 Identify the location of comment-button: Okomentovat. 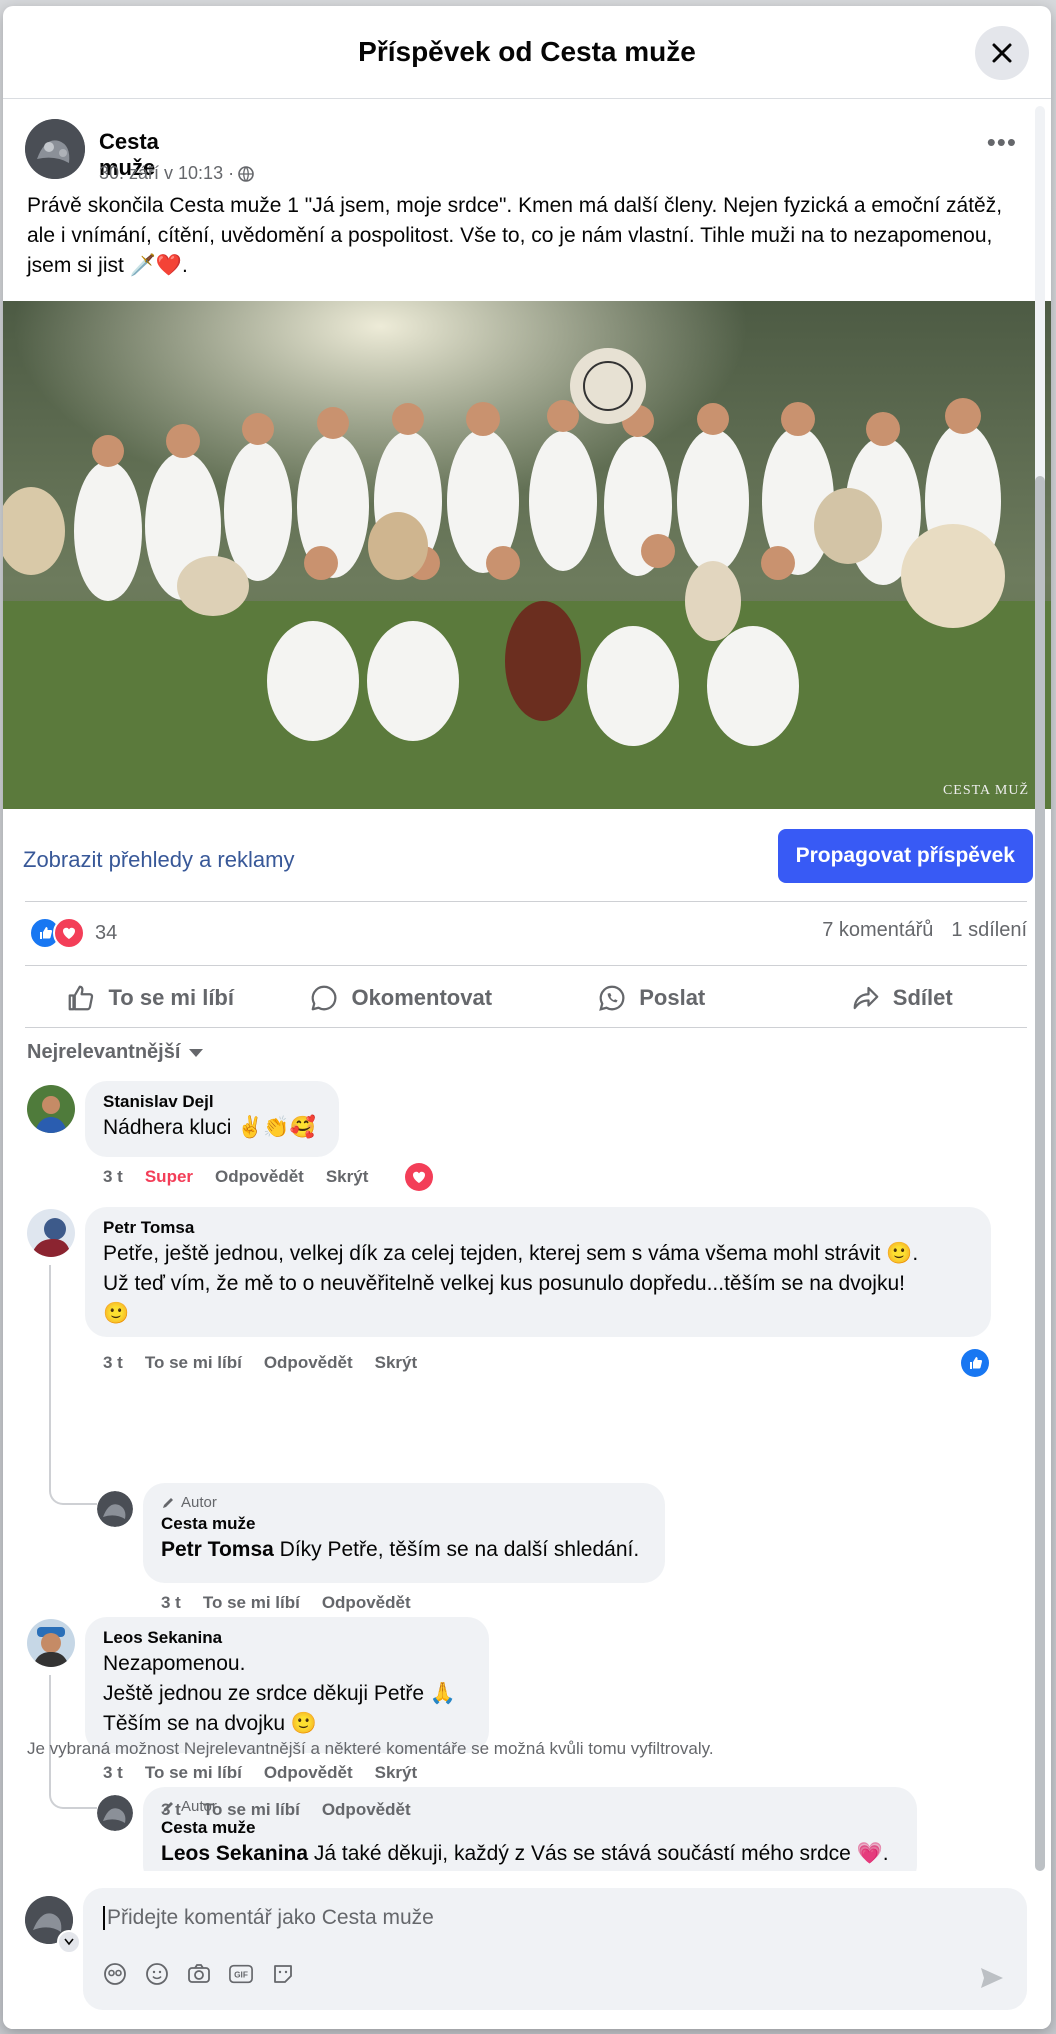
(401, 998).